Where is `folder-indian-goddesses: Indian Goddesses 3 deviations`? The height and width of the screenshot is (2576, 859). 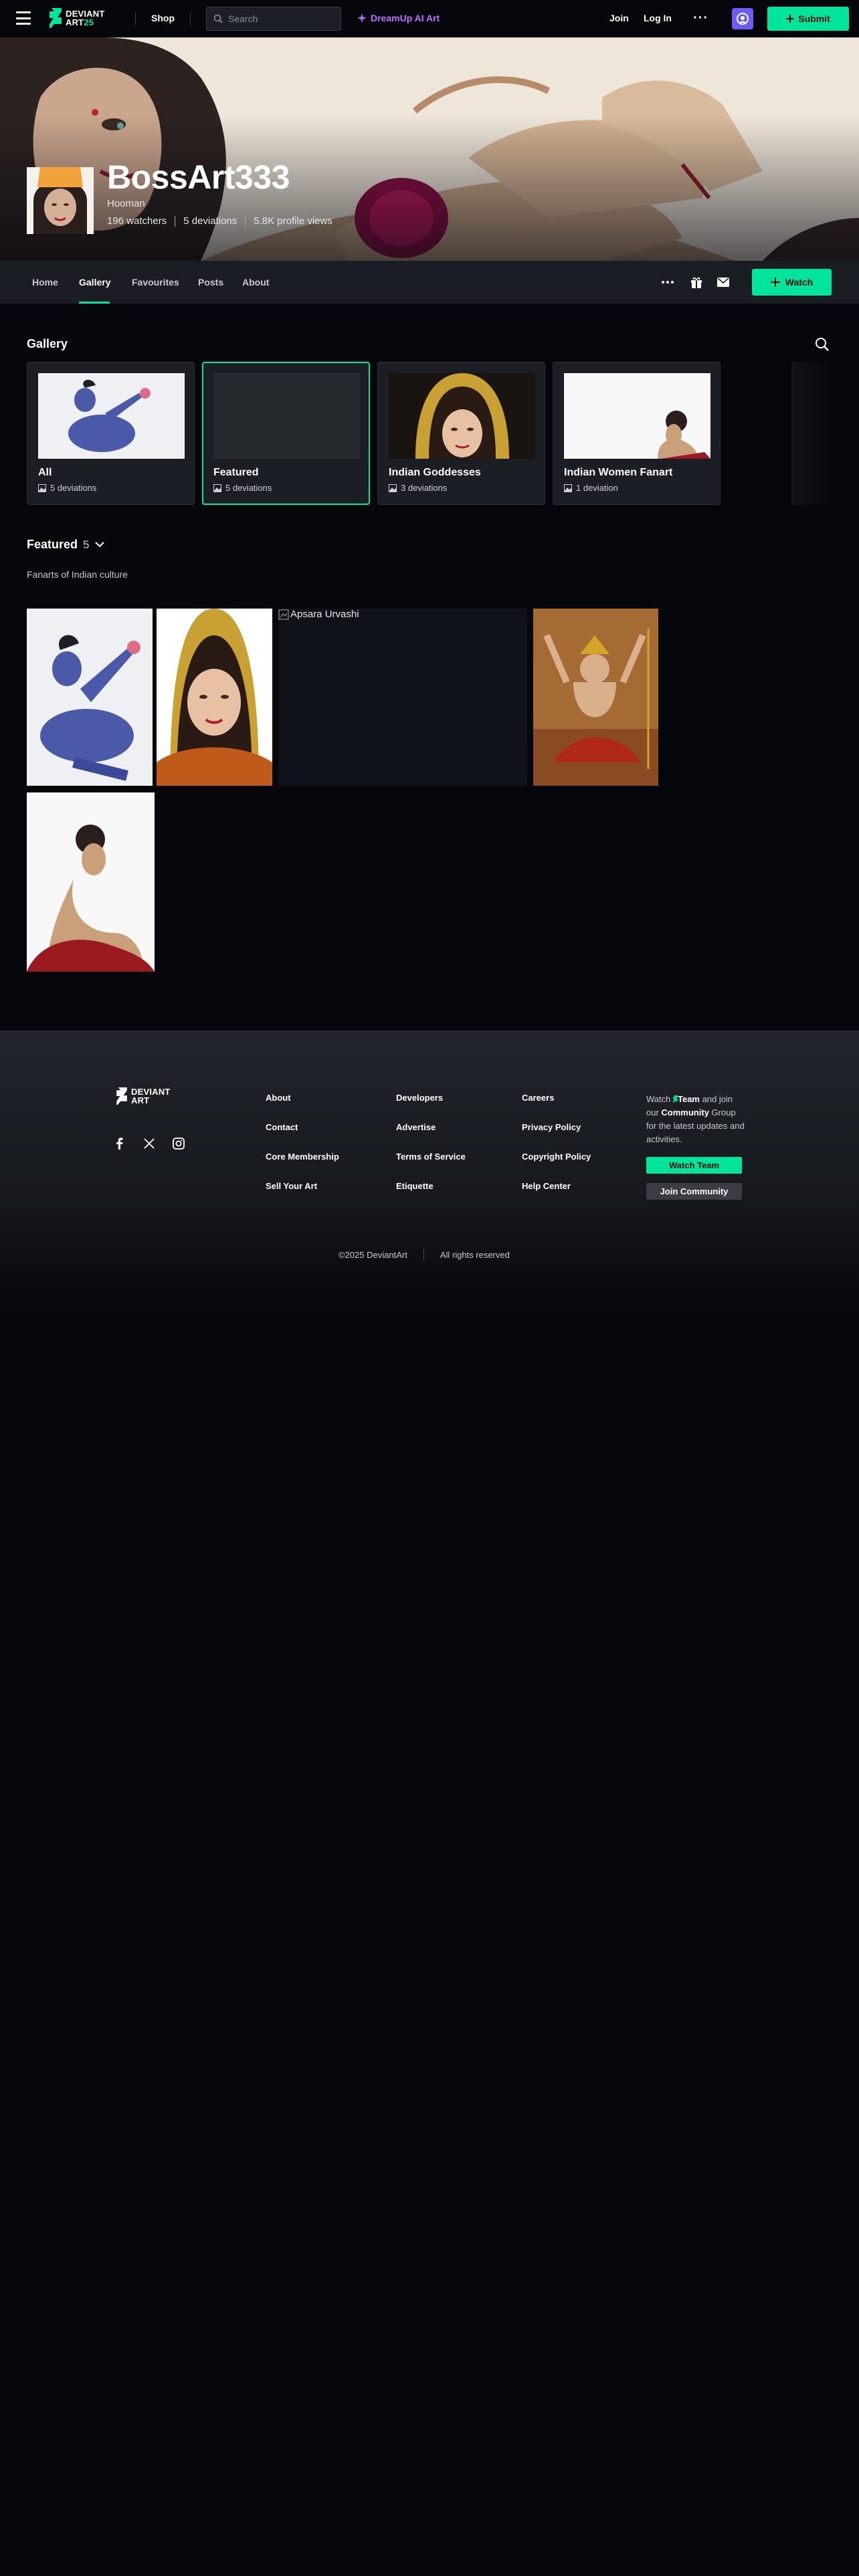
folder-indian-goddesses: Indian Goddesses 3 deviations is located at coordinates (461, 433).